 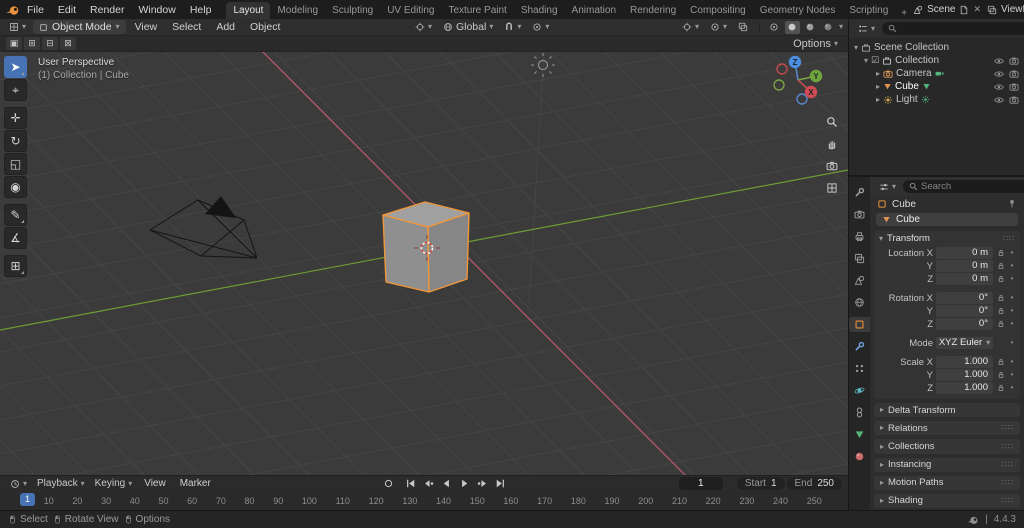 What do you see at coordinates (904, 204) in the screenshot?
I see `breadcrumb-object-name: Cube` at bounding box center [904, 204].